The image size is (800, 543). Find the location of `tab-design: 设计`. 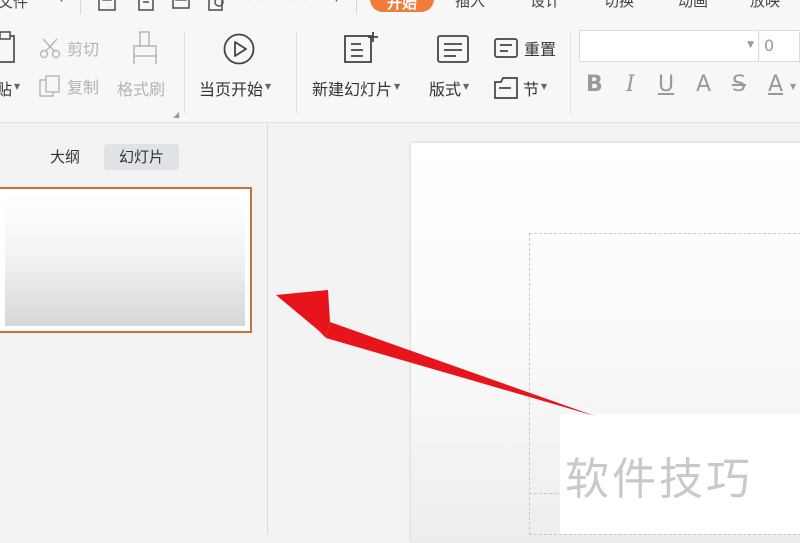

tab-design: 设计 is located at coordinates (545, 5).